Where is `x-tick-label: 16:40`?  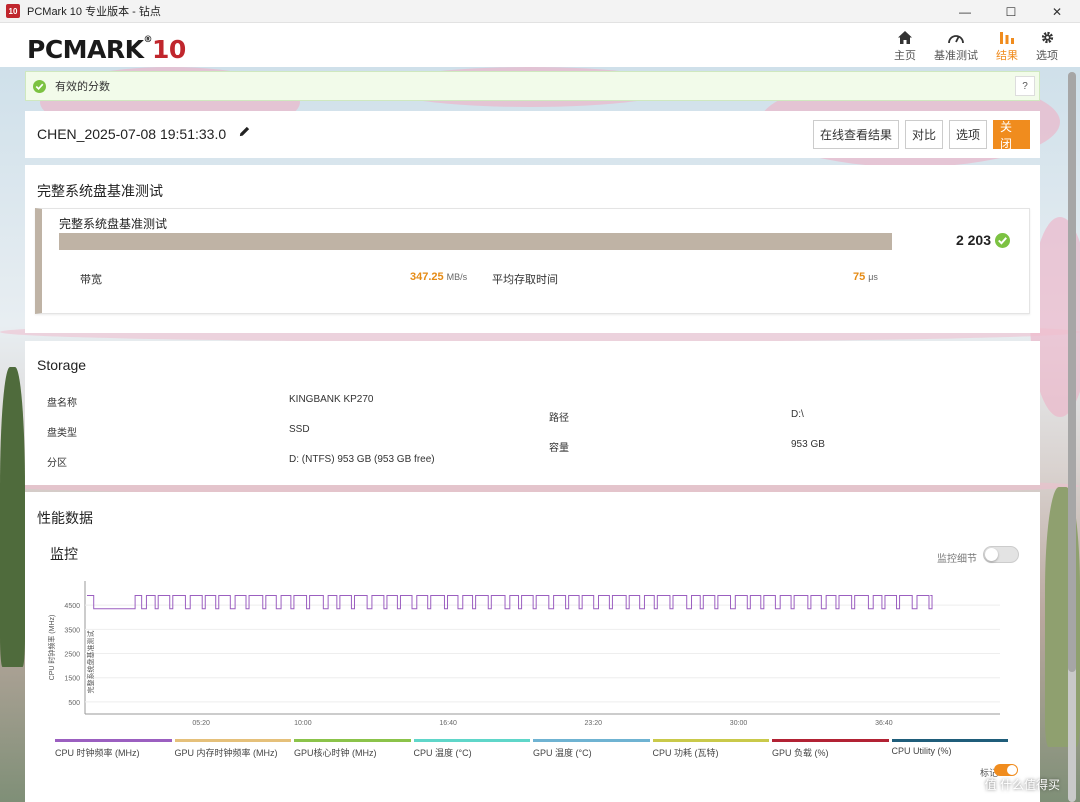
x-tick-label: 16:40 is located at coordinates (448, 723).